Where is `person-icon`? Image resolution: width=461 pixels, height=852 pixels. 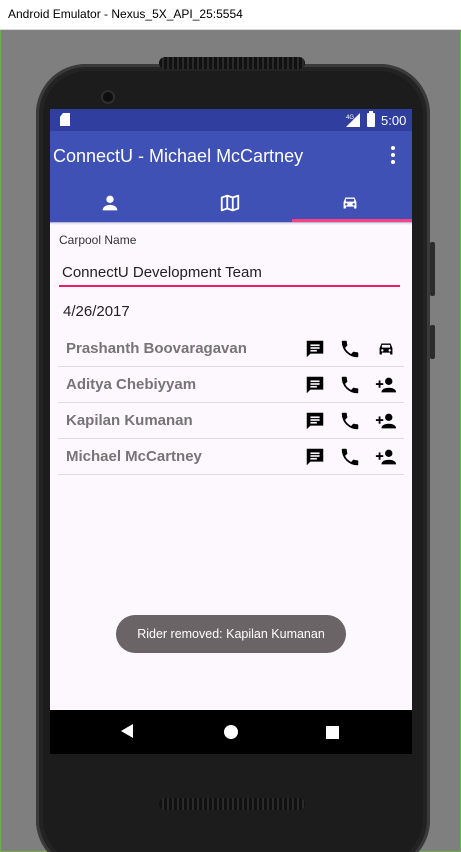
person-icon is located at coordinates (110, 203).